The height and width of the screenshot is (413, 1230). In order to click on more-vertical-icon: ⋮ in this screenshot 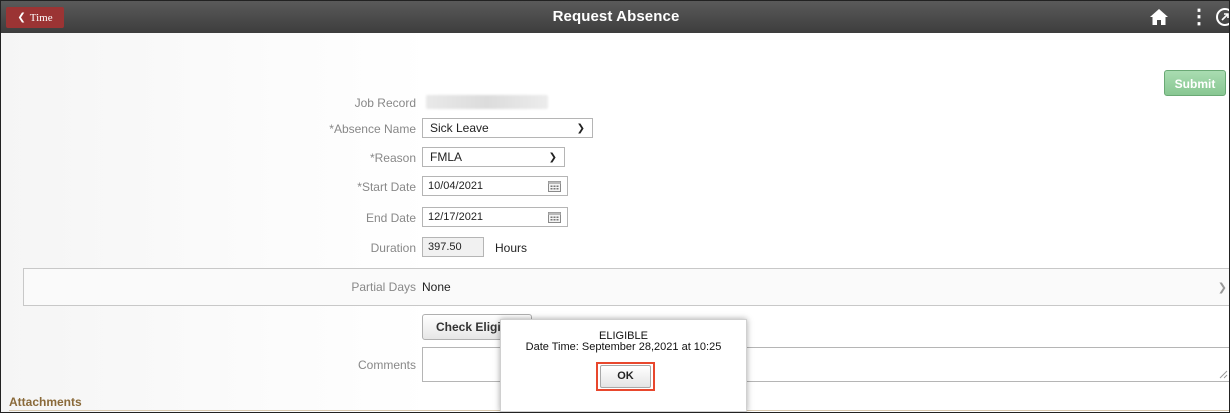, I will do `click(1199, 17)`.